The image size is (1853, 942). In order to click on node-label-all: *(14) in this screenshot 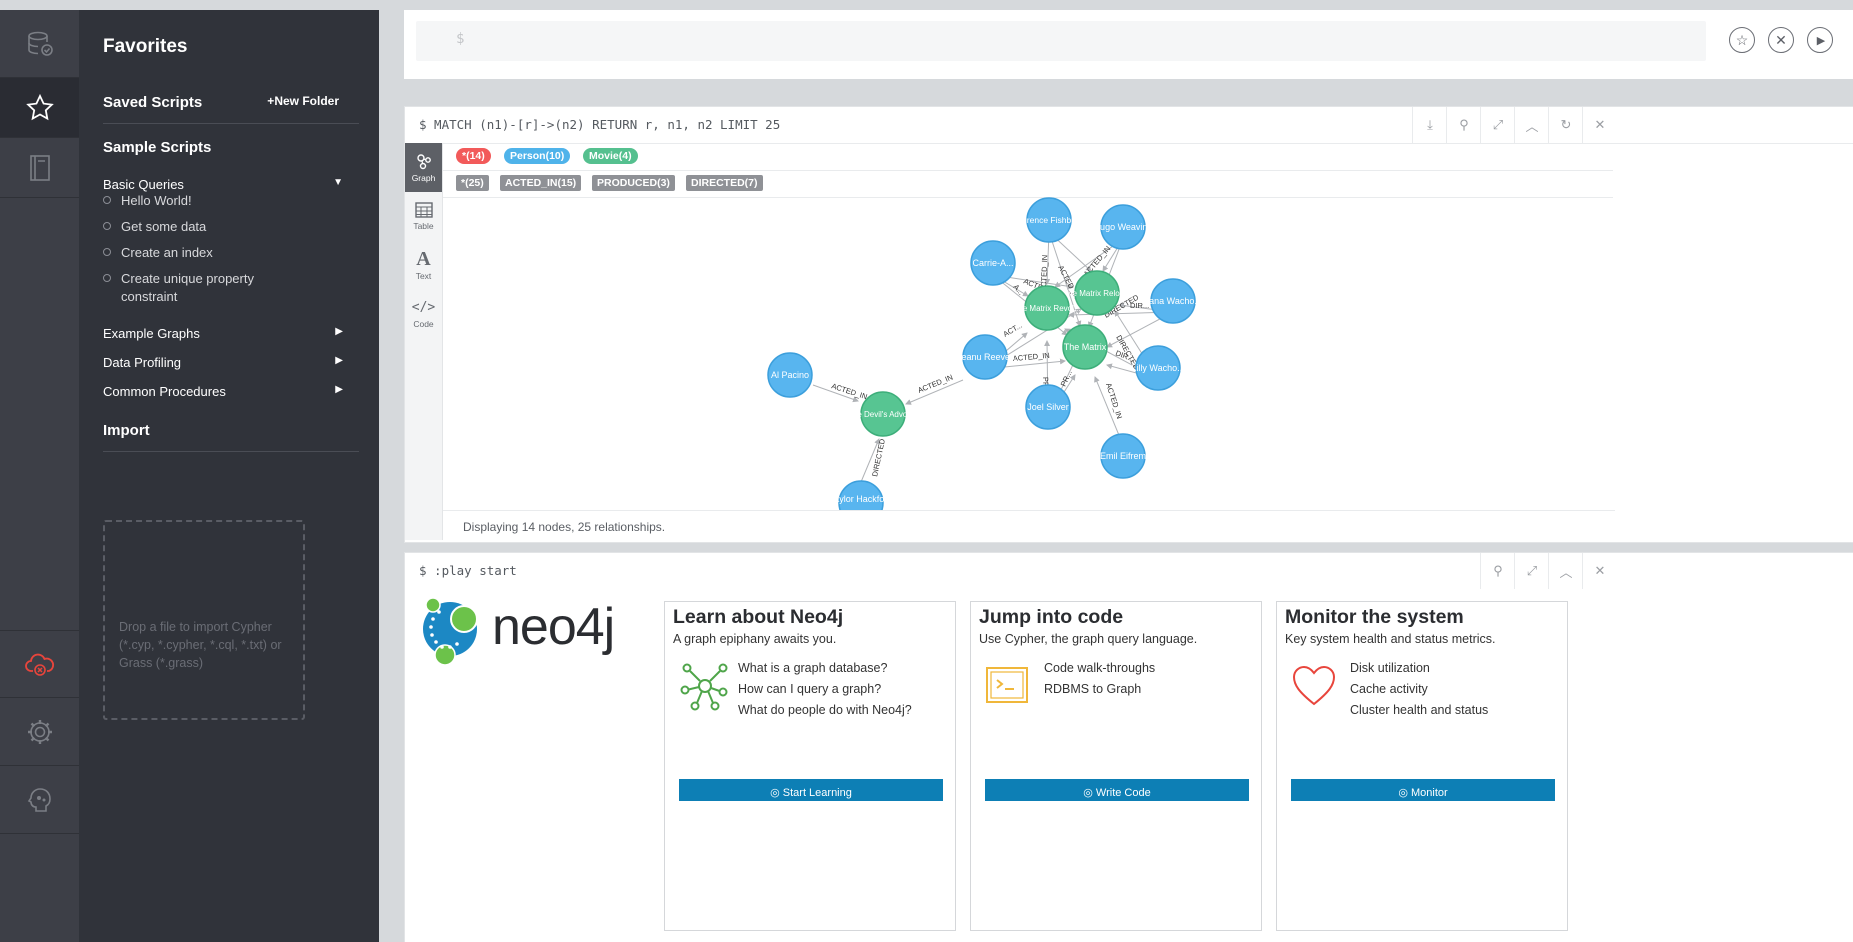, I will do `click(473, 156)`.